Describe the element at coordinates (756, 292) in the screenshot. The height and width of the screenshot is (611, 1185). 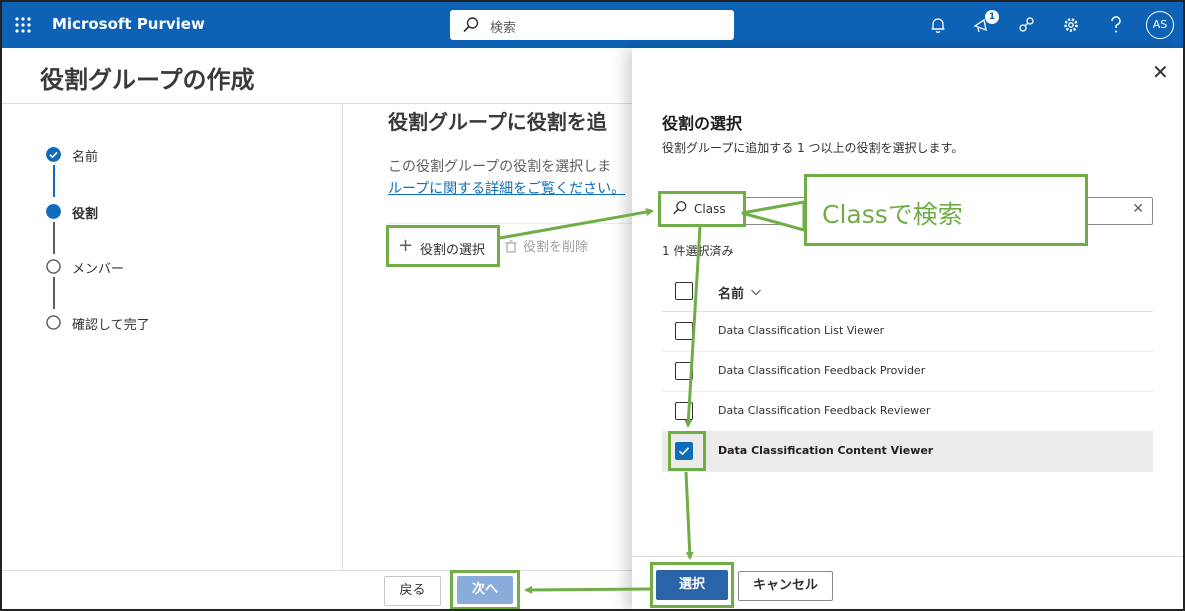
I see `chevron-down-icon` at that location.